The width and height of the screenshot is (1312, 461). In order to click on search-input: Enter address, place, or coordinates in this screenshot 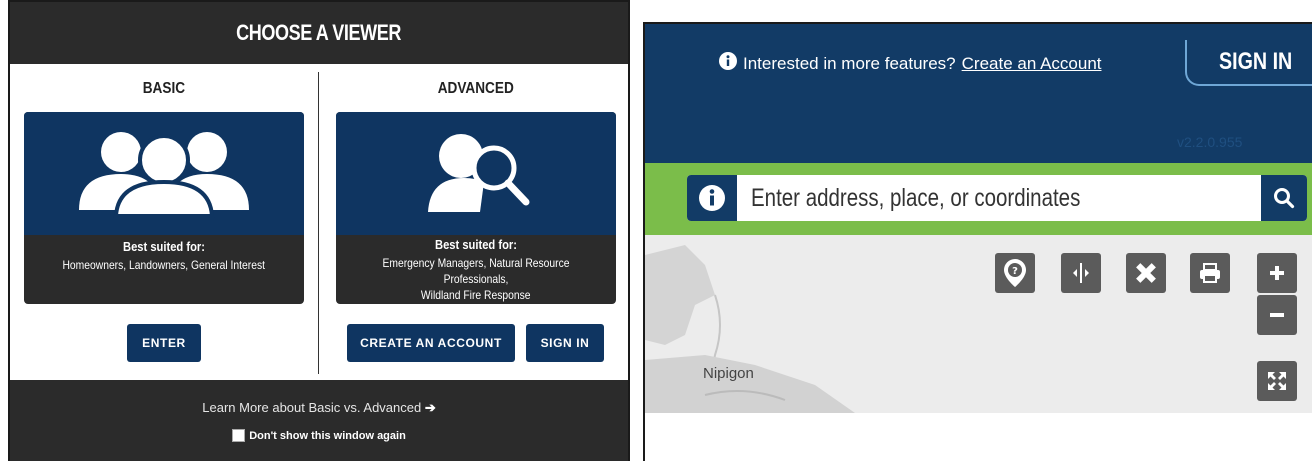, I will do `click(952, 198)`.